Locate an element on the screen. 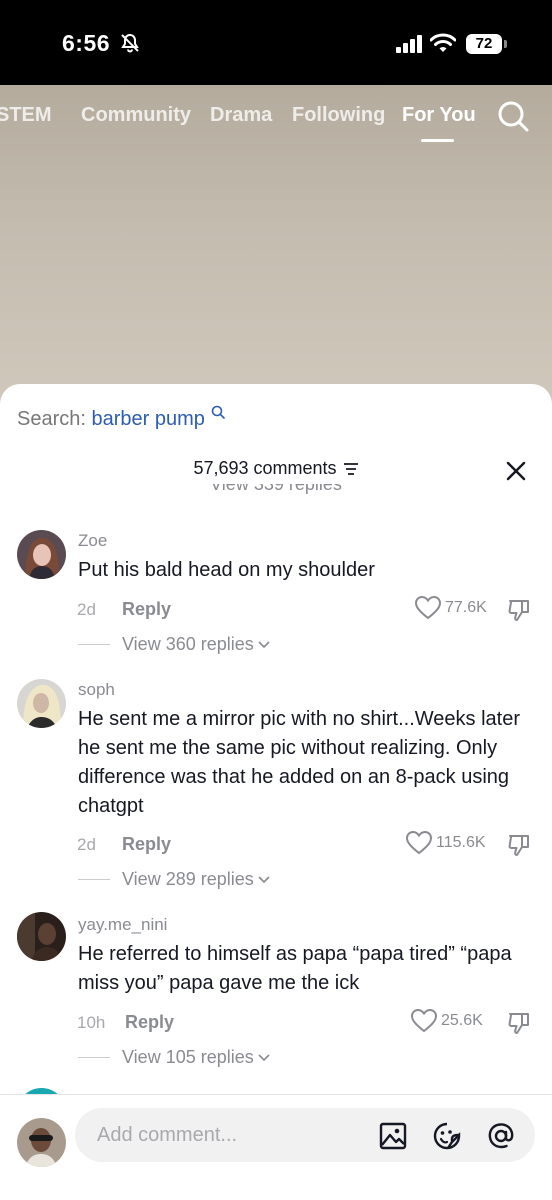 This screenshot has height=1200, width=552. view-replies-button: View 105 replies is located at coordinates (174, 1057).